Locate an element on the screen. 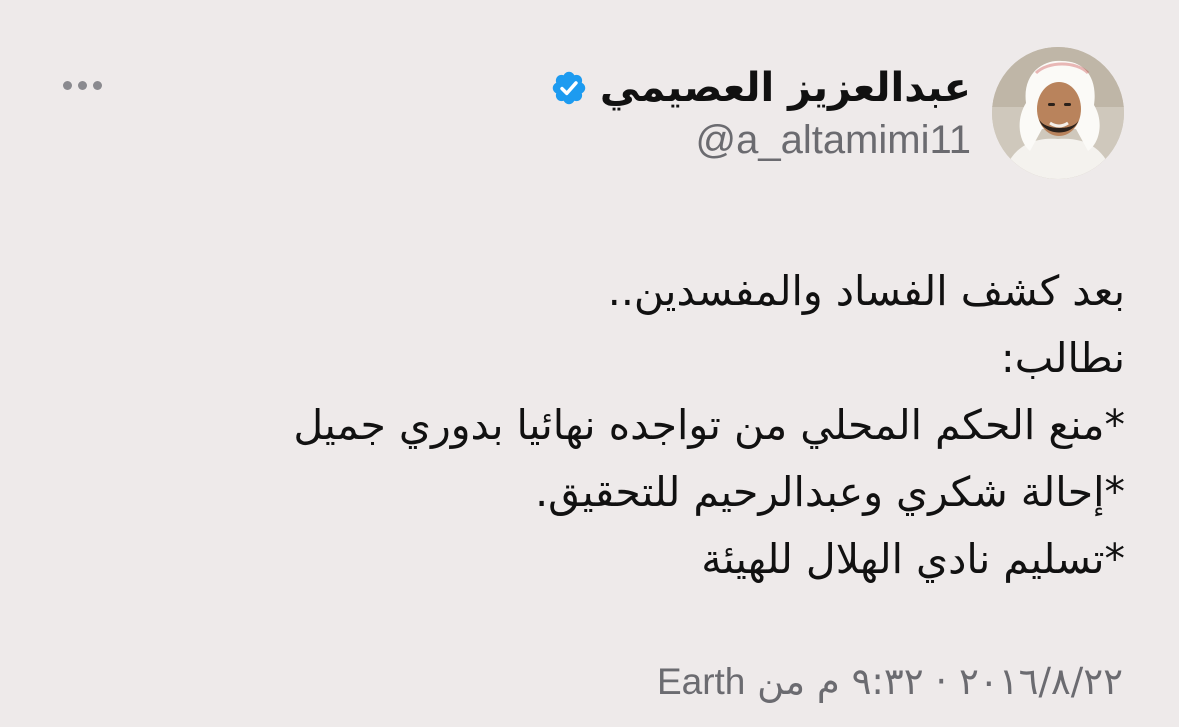 The width and height of the screenshot is (1179, 727). tweet-line: *تسليم نادي الهلال للهيئة is located at coordinates (913, 559).